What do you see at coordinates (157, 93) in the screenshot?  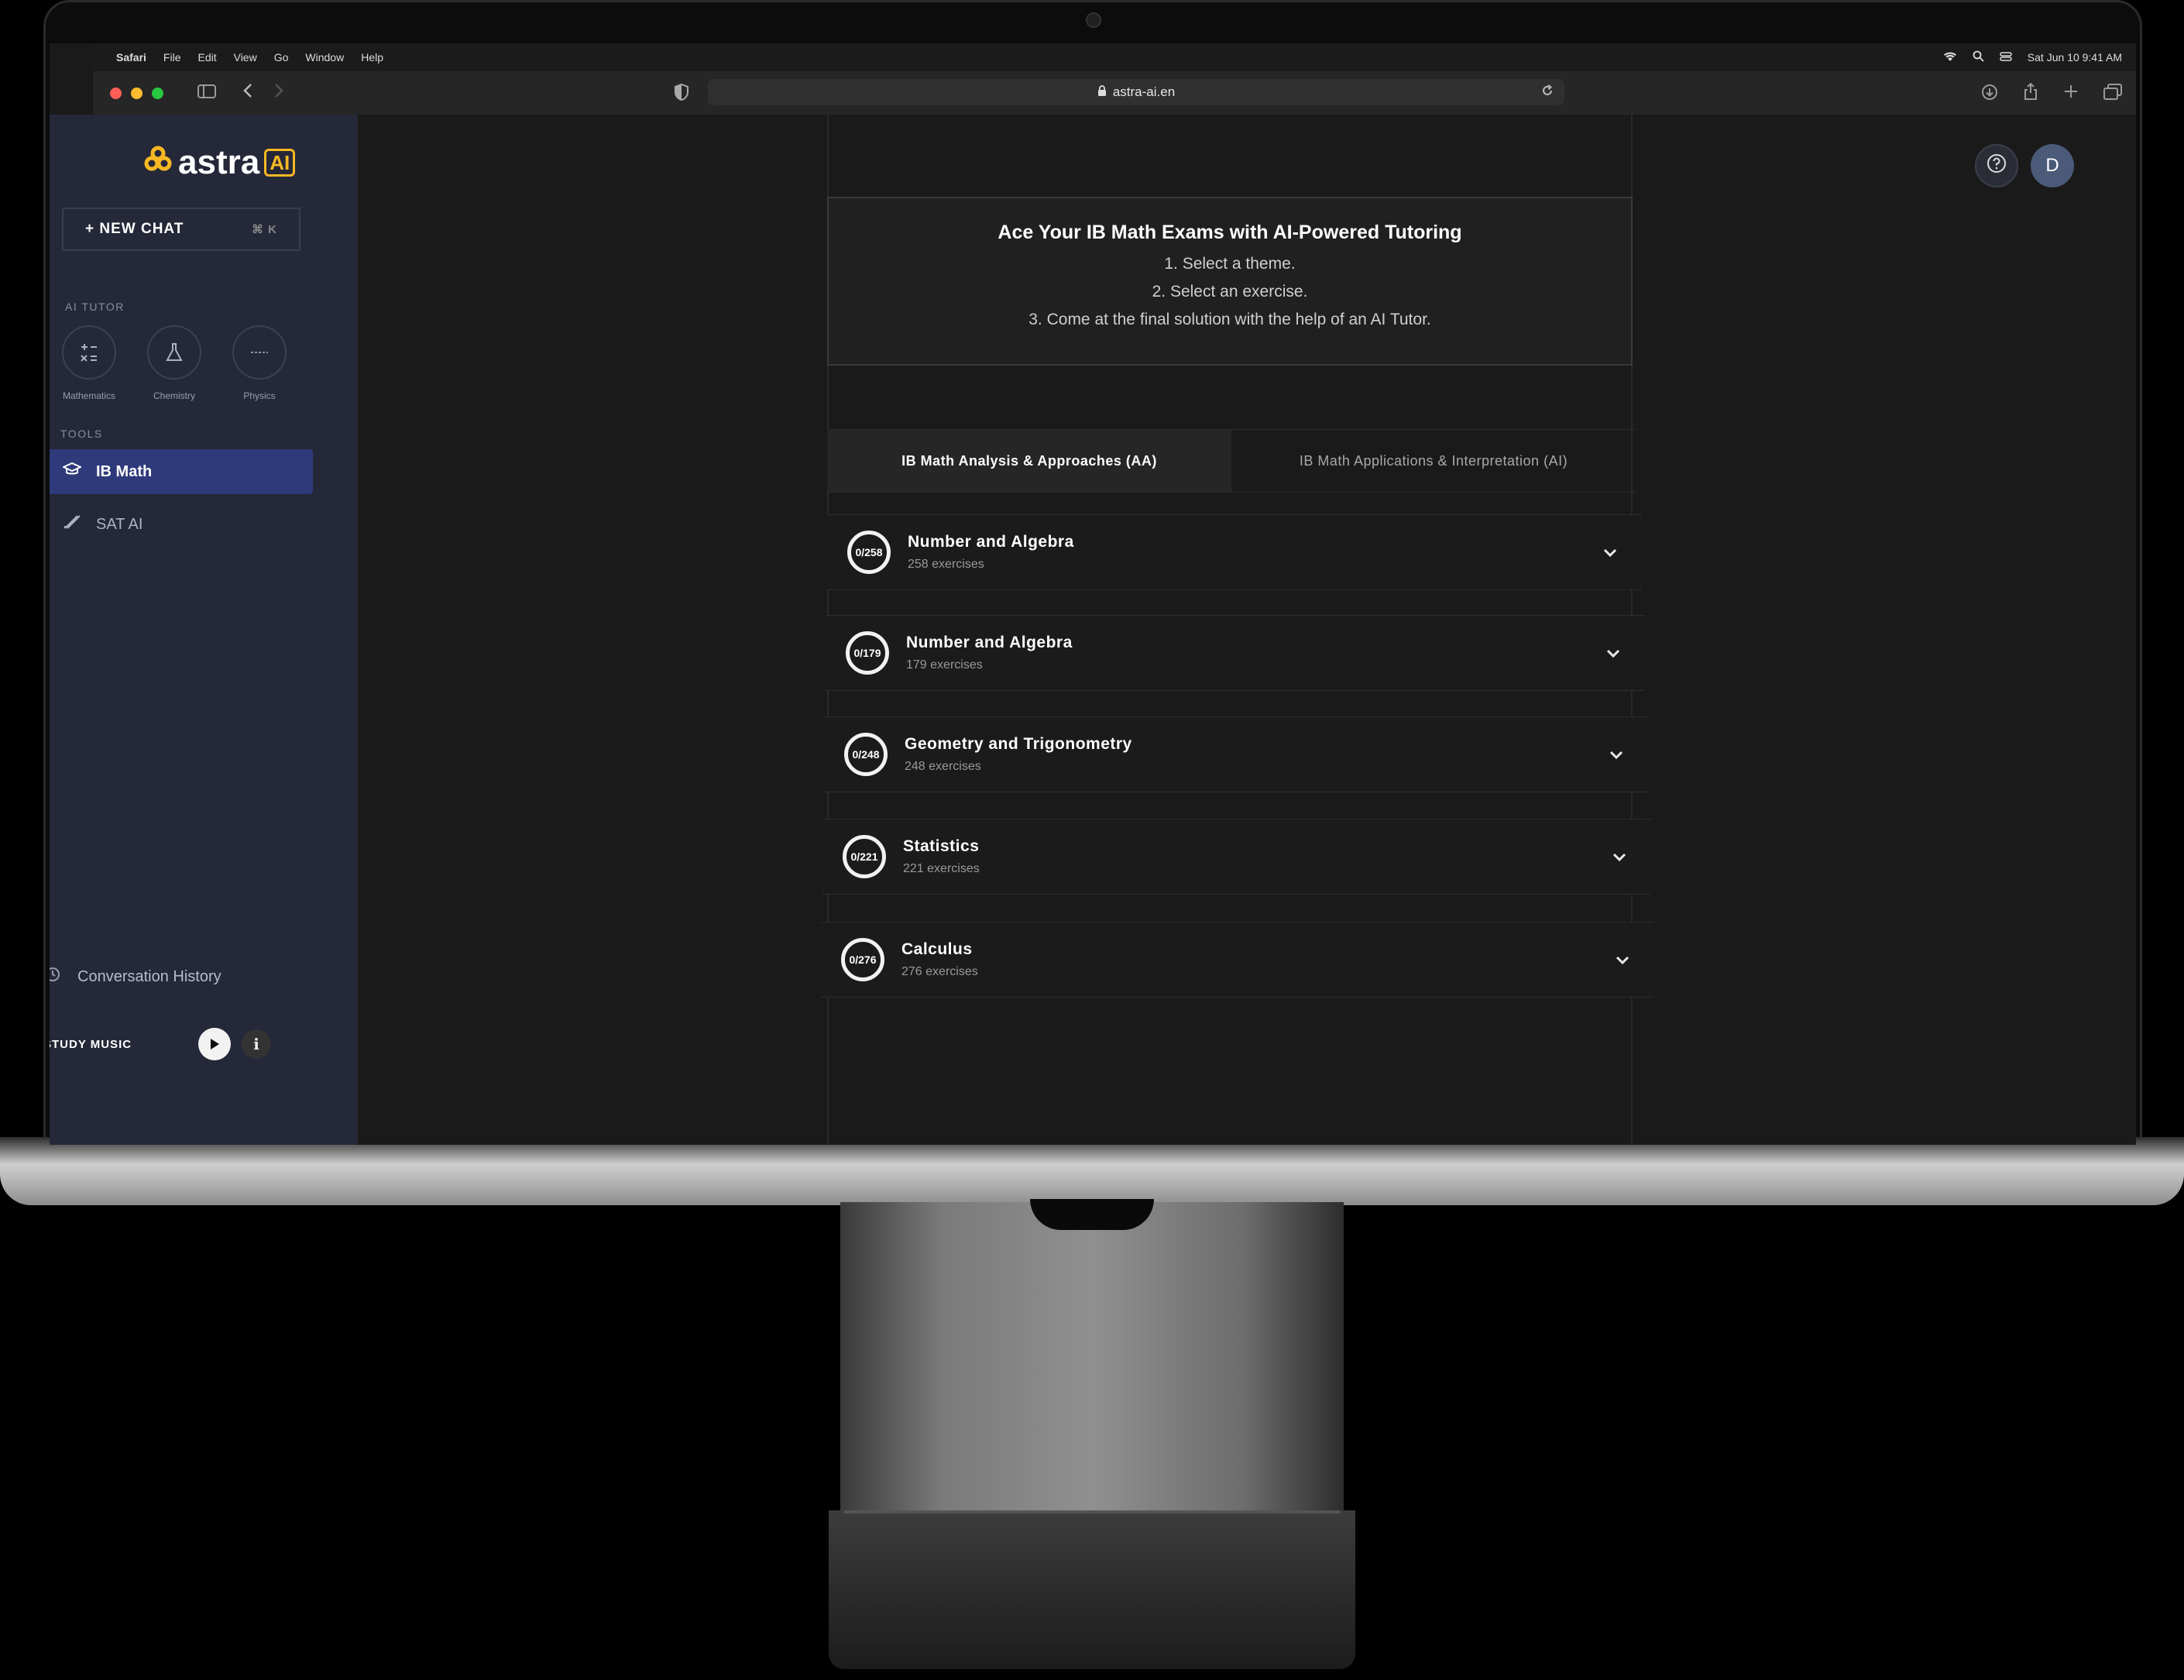 I see `zoom-window-button` at bounding box center [157, 93].